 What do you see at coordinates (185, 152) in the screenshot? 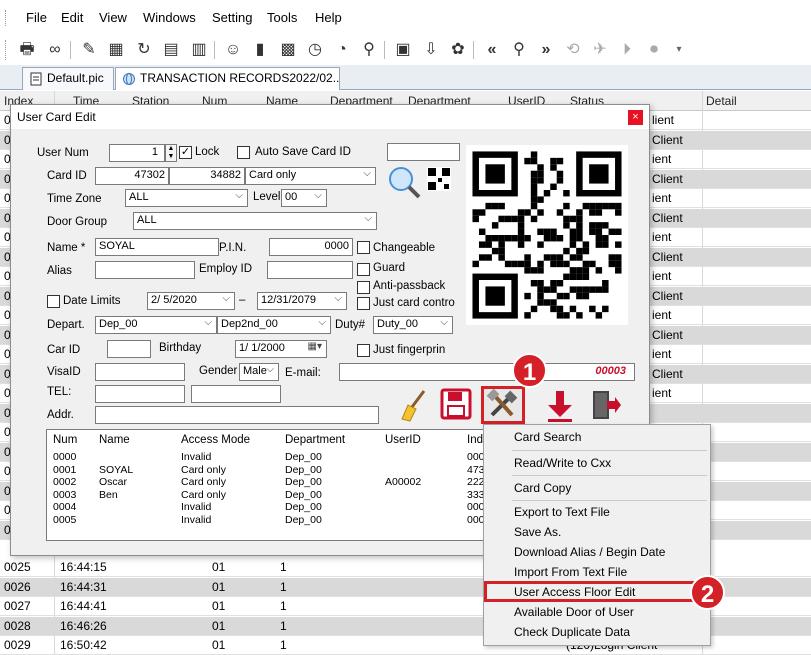
I see `lock-checkbox: ✓` at bounding box center [185, 152].